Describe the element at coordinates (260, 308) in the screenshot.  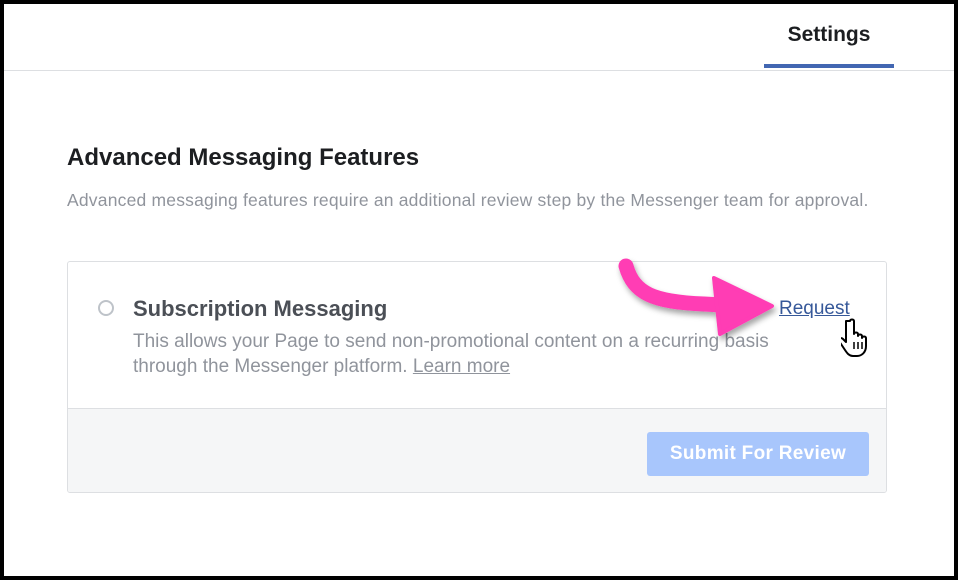
I see `feature-title: Subscription Messaging` at that location.